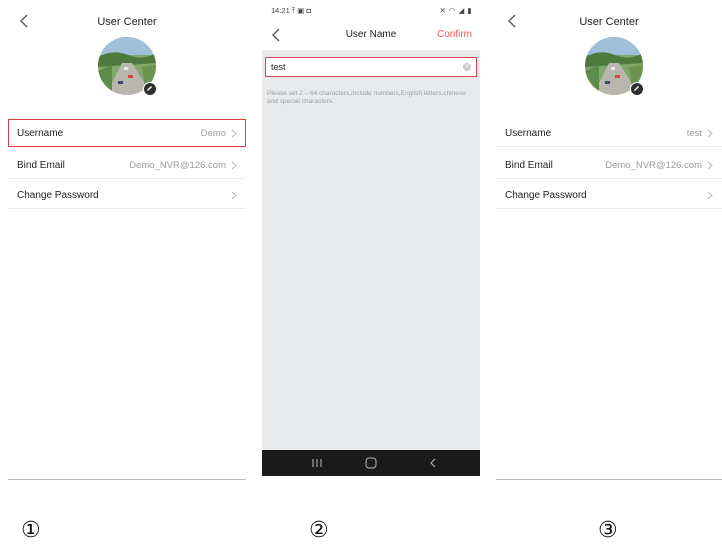  I want to click on username-input-value: test, so click(278, 67).